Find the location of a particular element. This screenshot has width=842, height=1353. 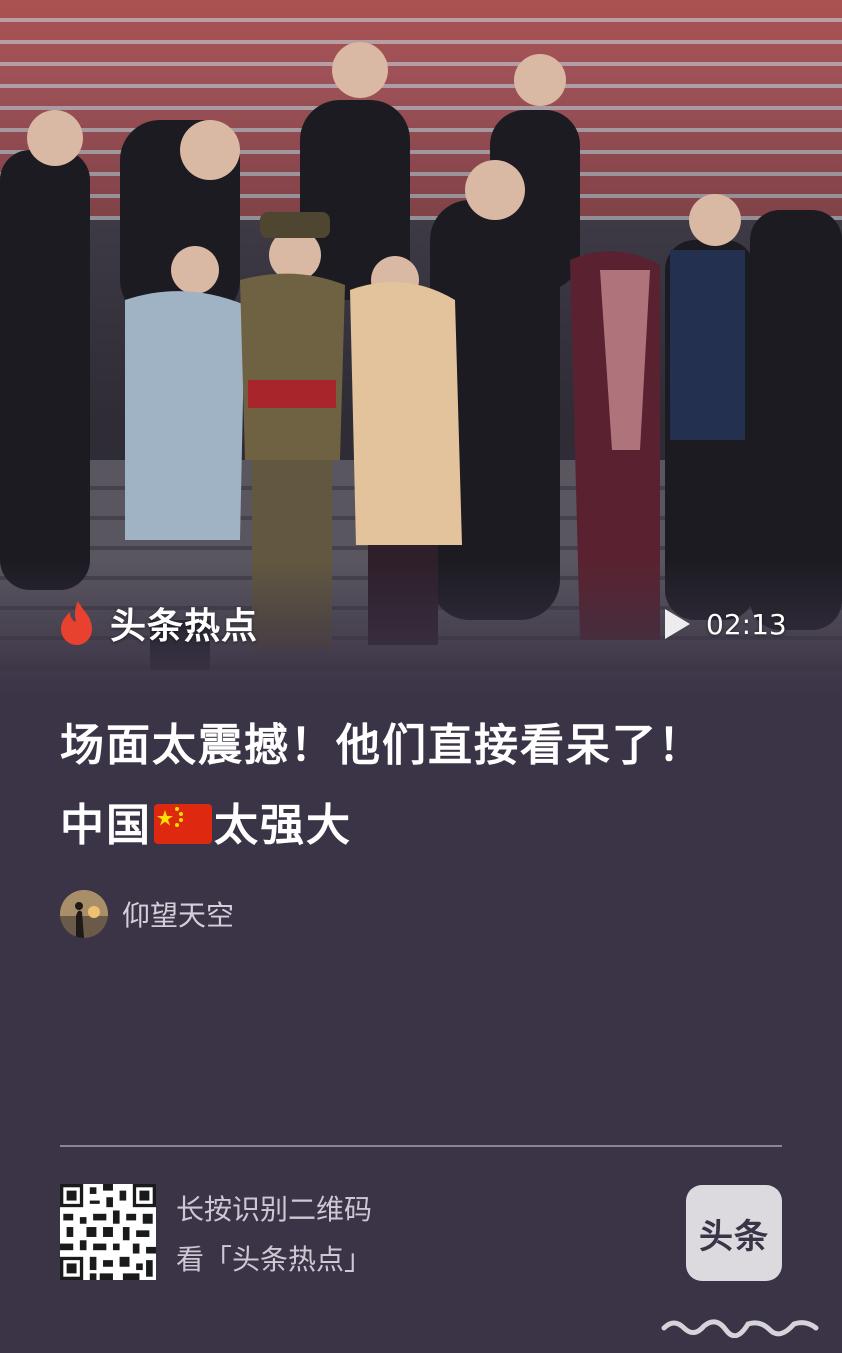

channel-name: 头条热点 is located at coordinates (184, 626).